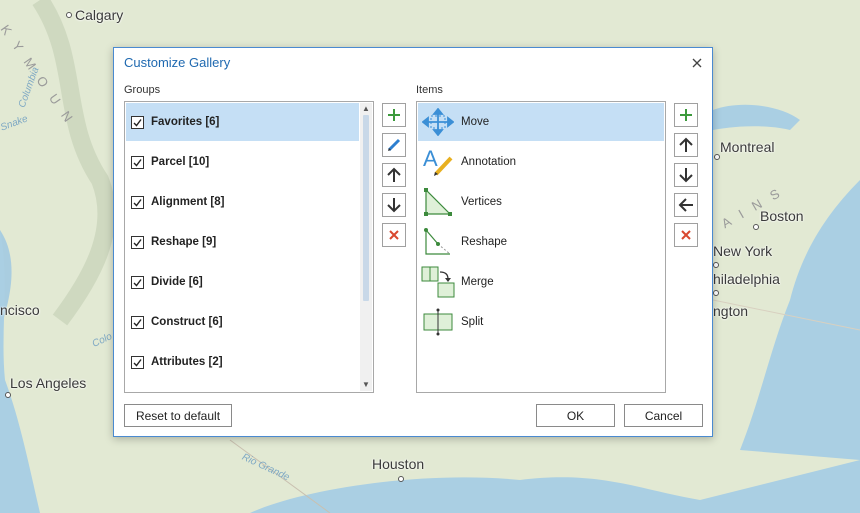  Describe the element at coordinates (242, 282) in the screenshot. I see `group-row: Divide [6]` at that location.